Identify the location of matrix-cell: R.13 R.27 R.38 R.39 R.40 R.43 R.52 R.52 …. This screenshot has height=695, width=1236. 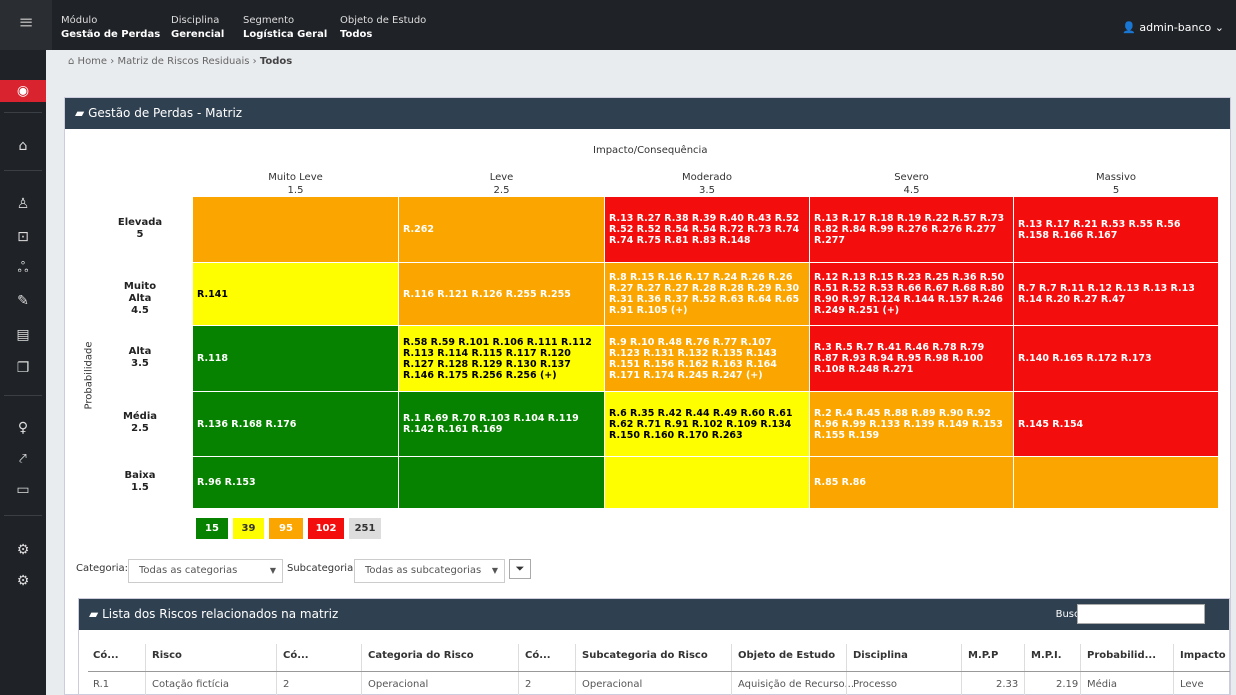
(707, 229).